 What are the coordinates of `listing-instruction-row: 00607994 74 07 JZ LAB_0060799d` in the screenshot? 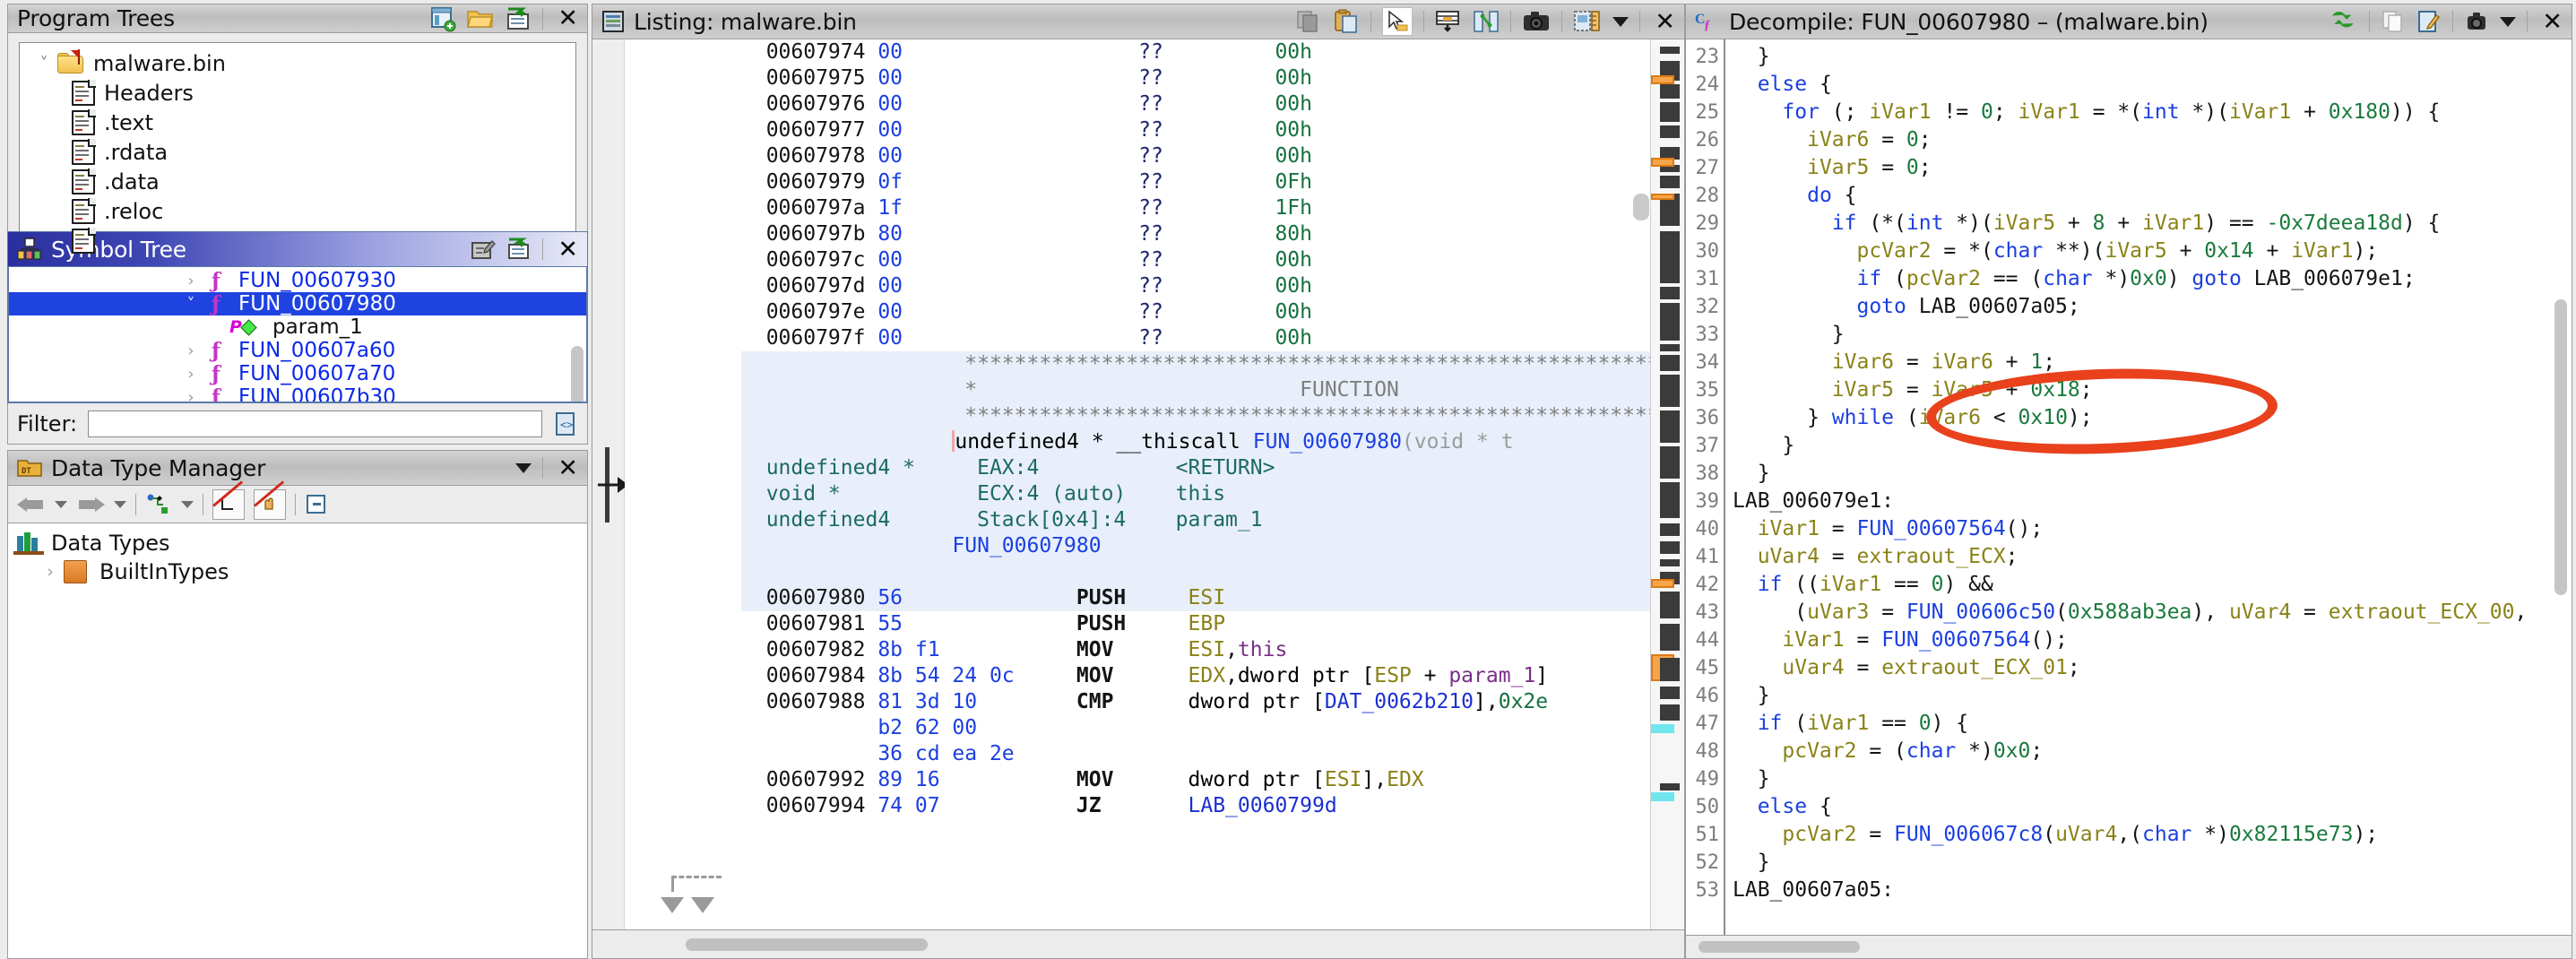 It's located at (1195, 806).